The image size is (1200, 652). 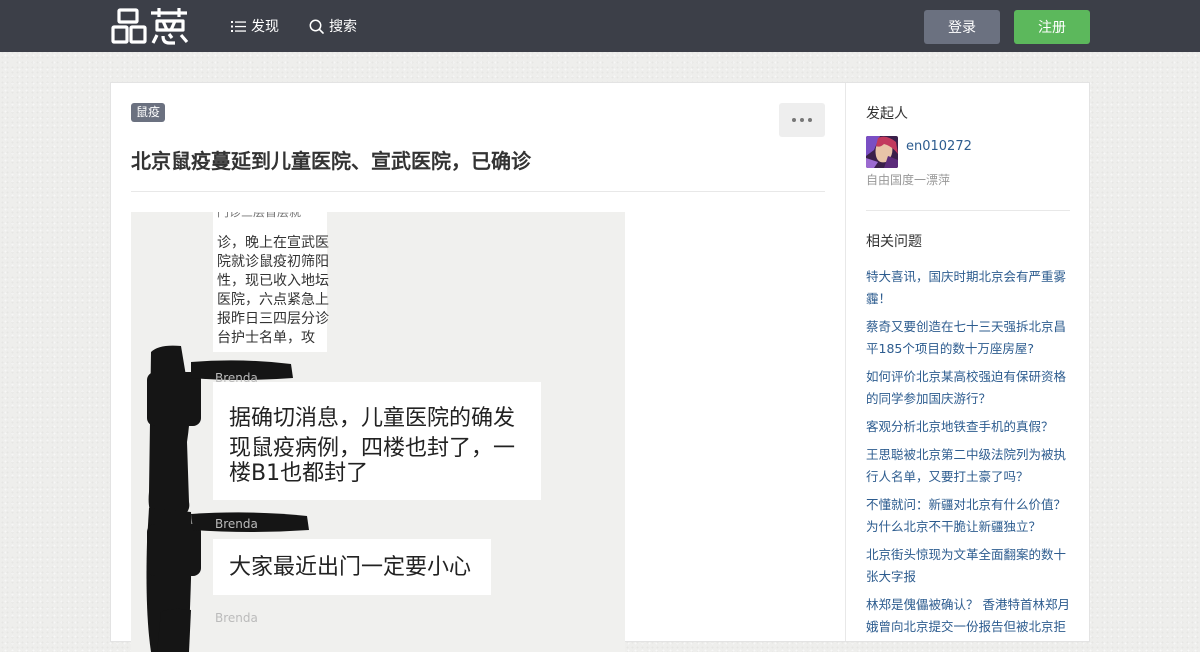 What do you see at coordinates (962, 27) in the screenshot?
I see `login-button: 登录` at bounding box center [962, 27].